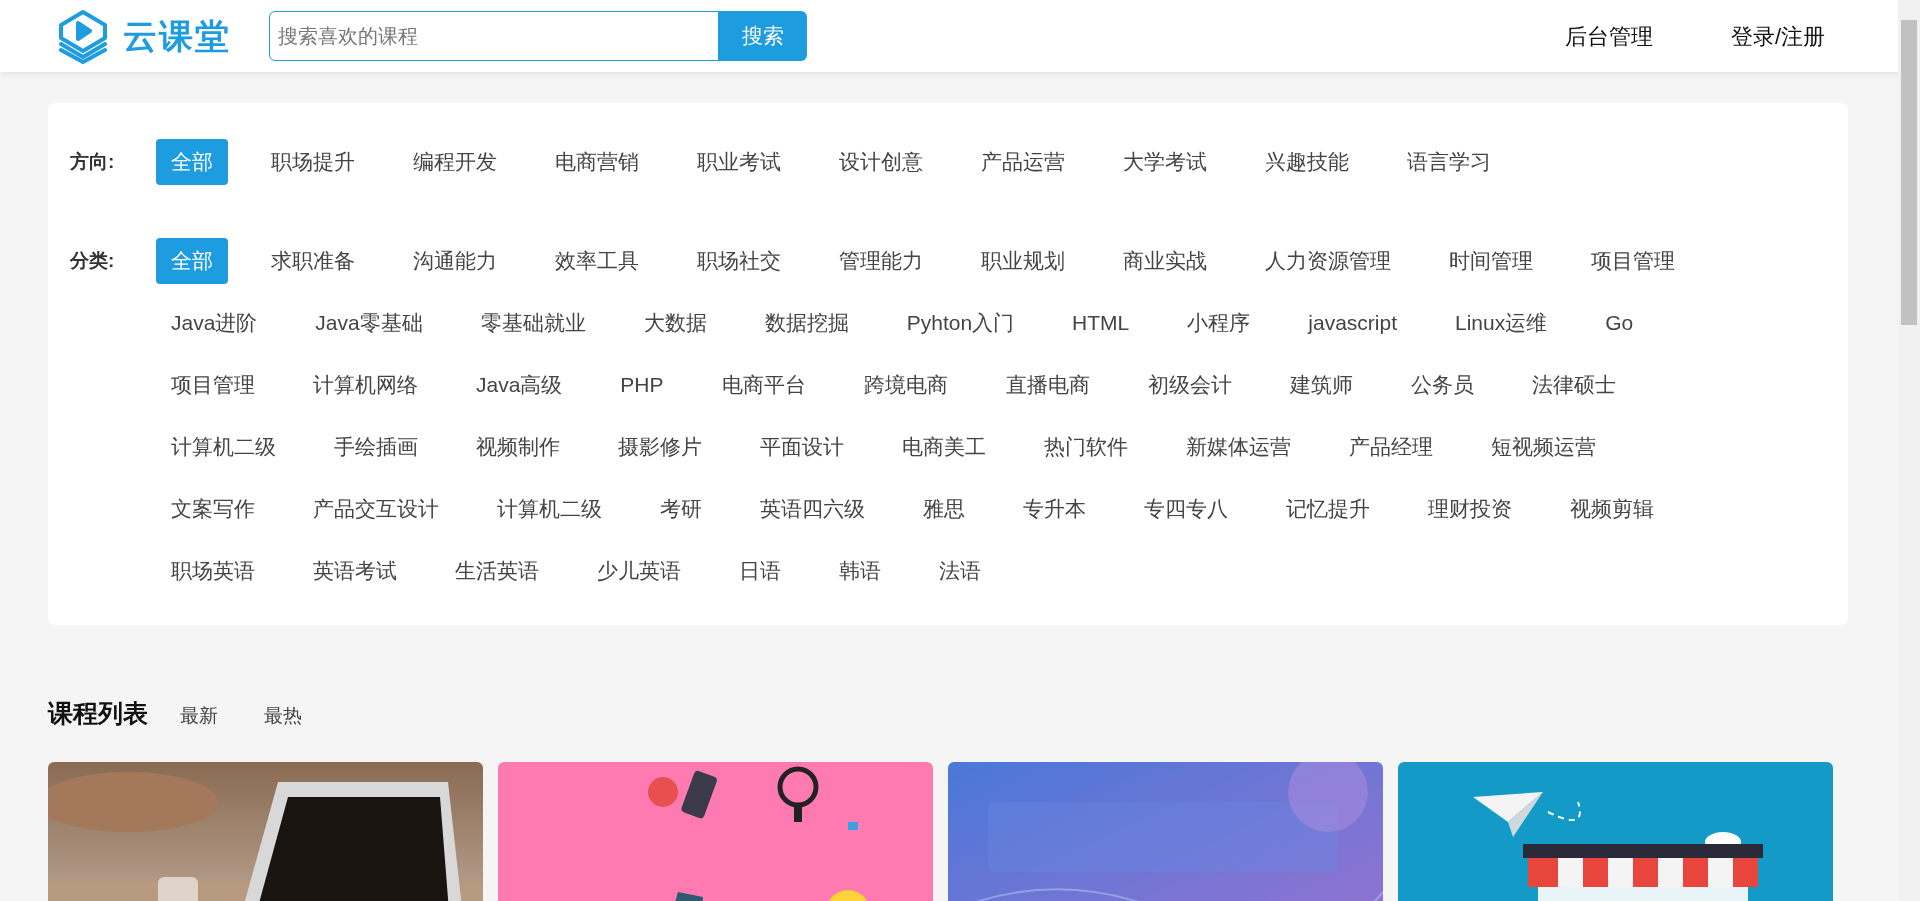 This screenshot has width=1920, height=901. I want to click on filter-tag: Pyhton入门, so click(960, 323).